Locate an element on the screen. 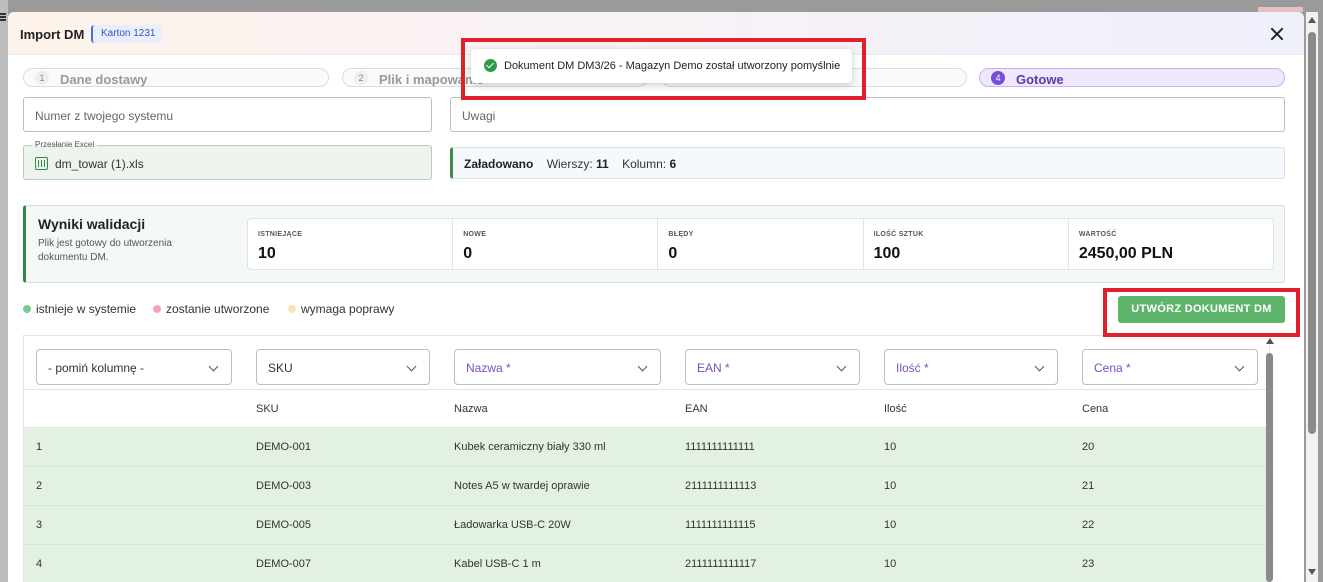  highlight-box is located at coordinates (1201, 312).